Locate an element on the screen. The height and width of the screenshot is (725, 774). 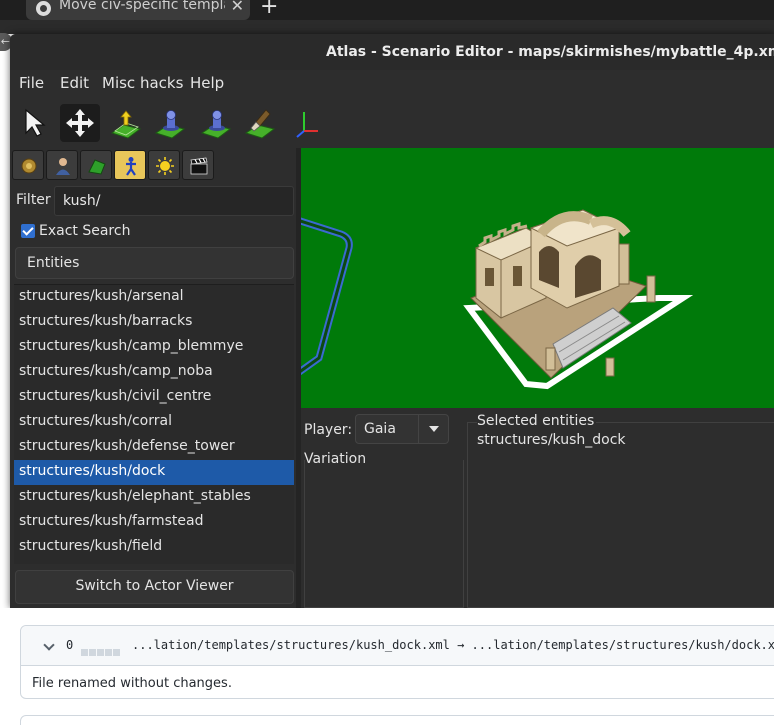
map-settings-icon is located at coordinates (29, 166).